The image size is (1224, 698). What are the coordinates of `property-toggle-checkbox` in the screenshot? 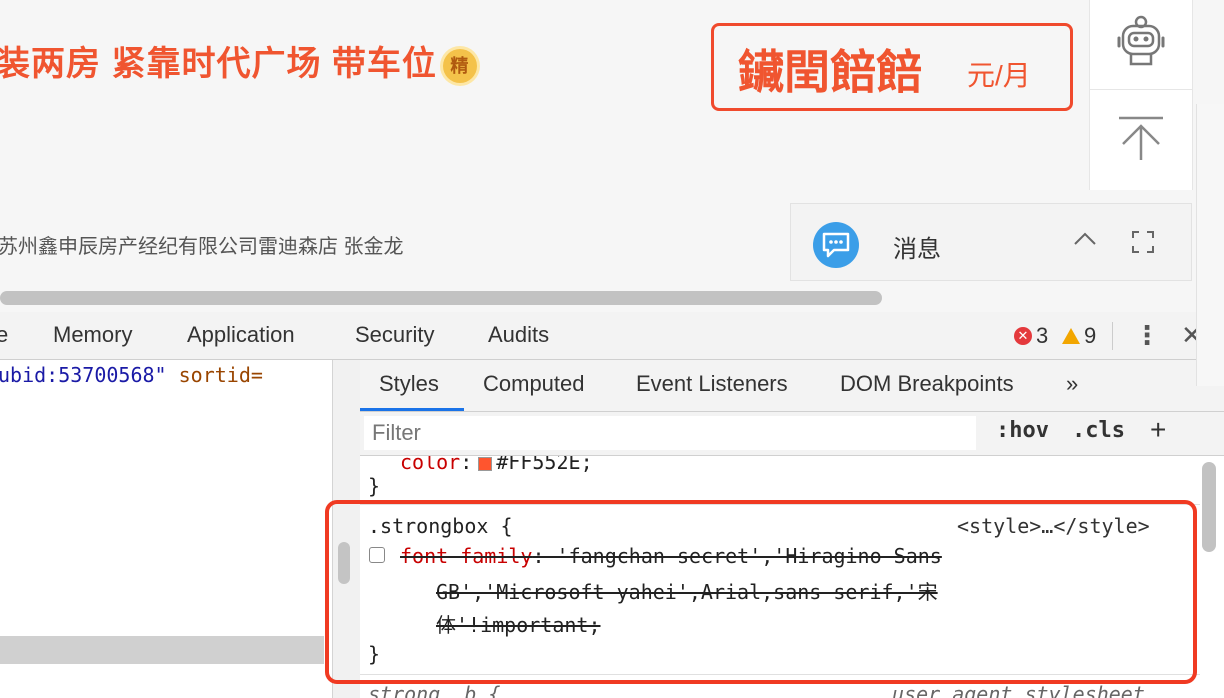 It's located at (377, 555).